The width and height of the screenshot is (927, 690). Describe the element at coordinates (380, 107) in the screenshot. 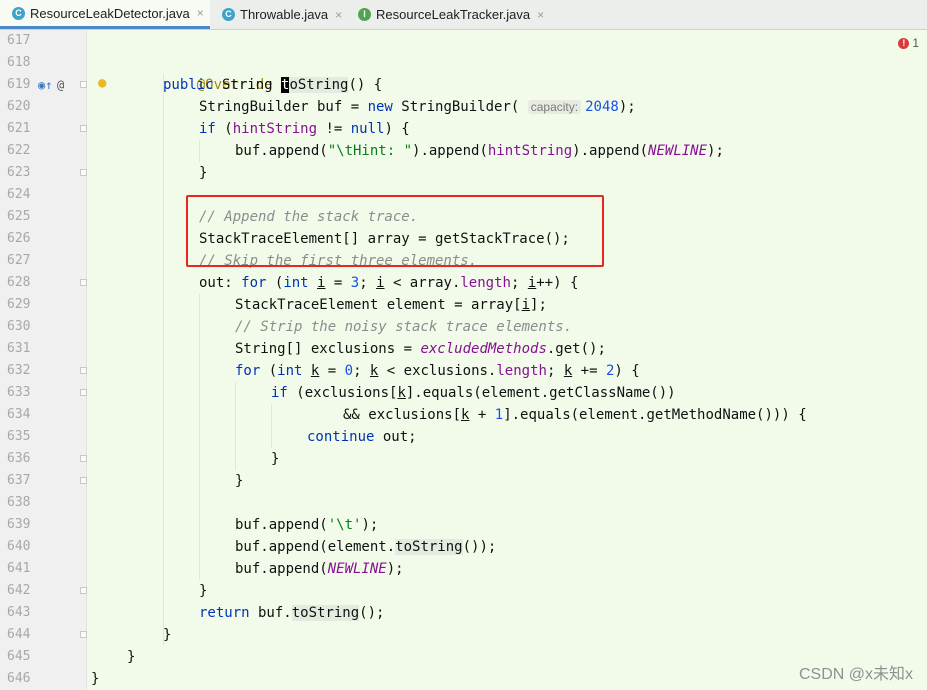

I see `keyword: new` at that location.